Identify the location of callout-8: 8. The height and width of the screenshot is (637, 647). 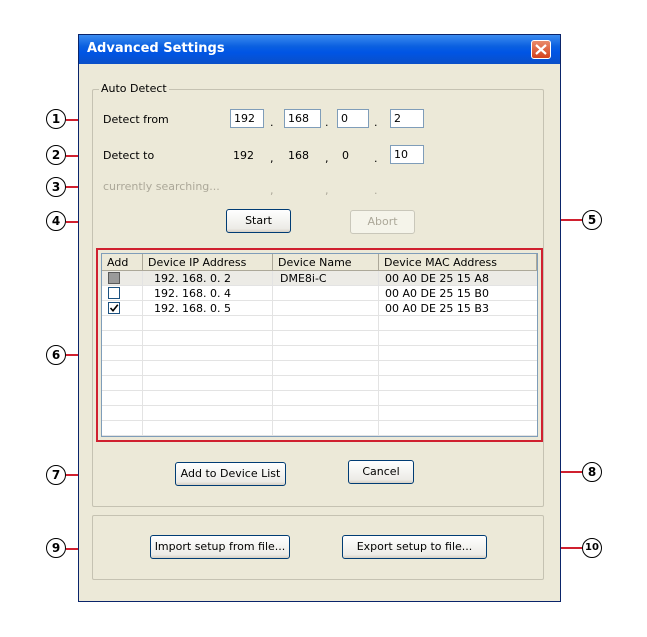
(592, 472).